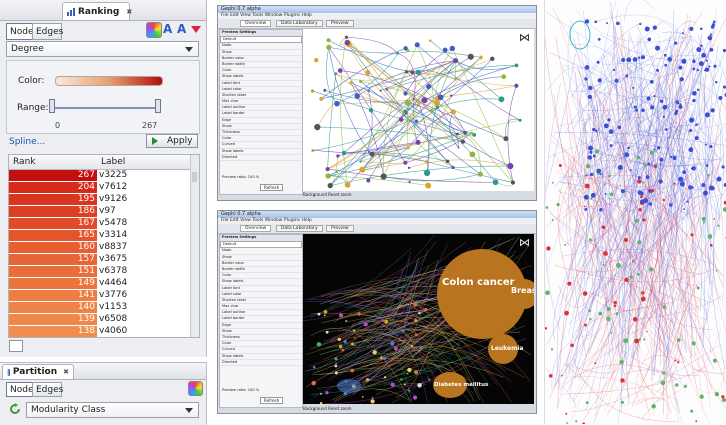 This screenshot has width=726, height=425. What do you see at coordinates (524, 242) in the screenshot?
I see `gephi-logo-icon: ⋈` at bounding box center [524, 242].